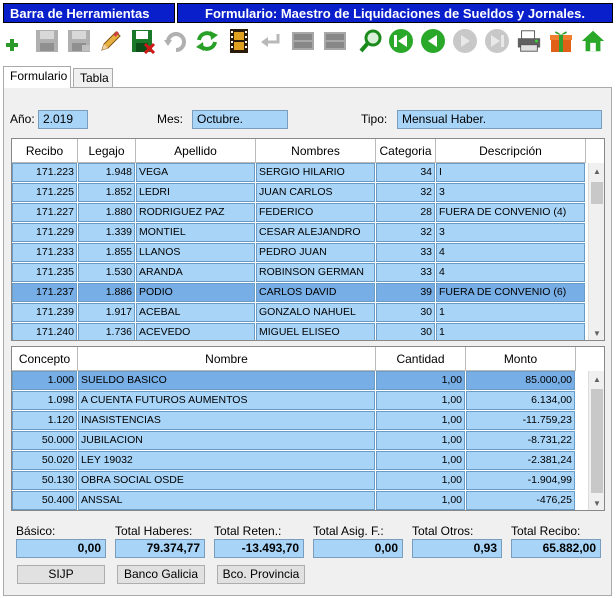 This screenshot has width=616, height=598. I want to click on cell-nombres: FEDERICO, so click(316, 213).